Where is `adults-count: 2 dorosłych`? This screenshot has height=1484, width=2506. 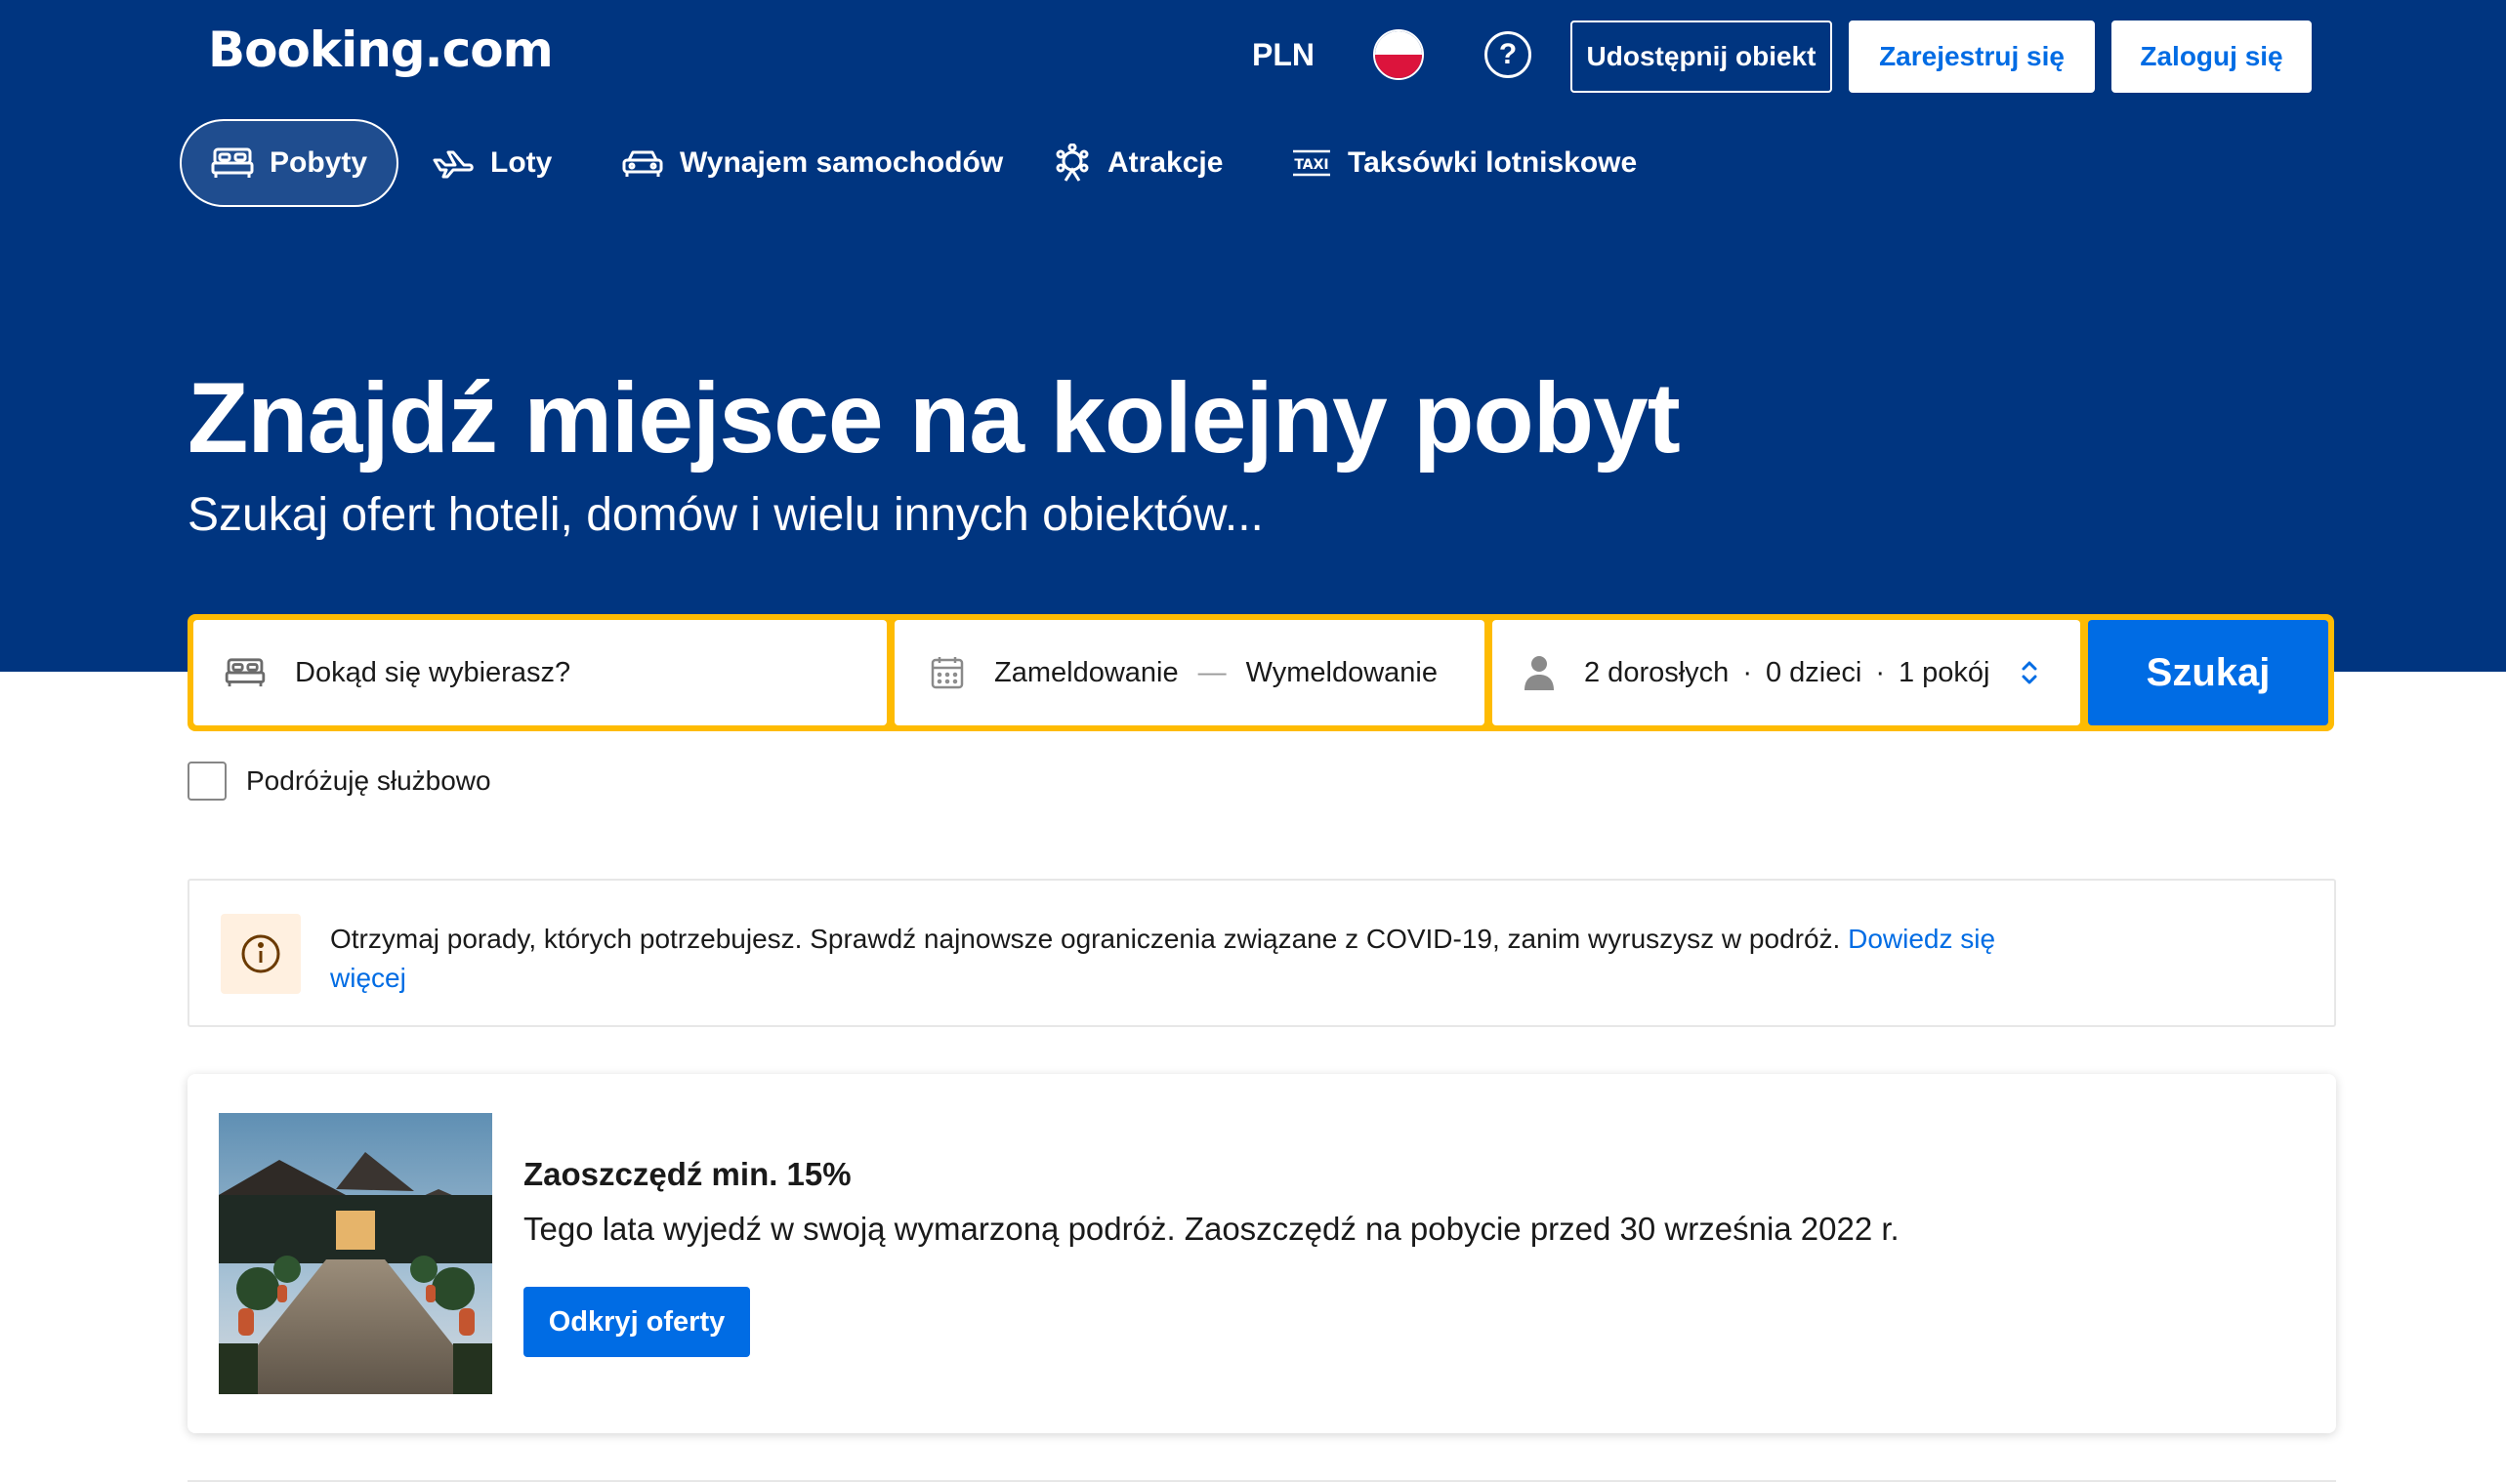
adults-count: 2 dorosłych is located at coordinates (1657, 672).